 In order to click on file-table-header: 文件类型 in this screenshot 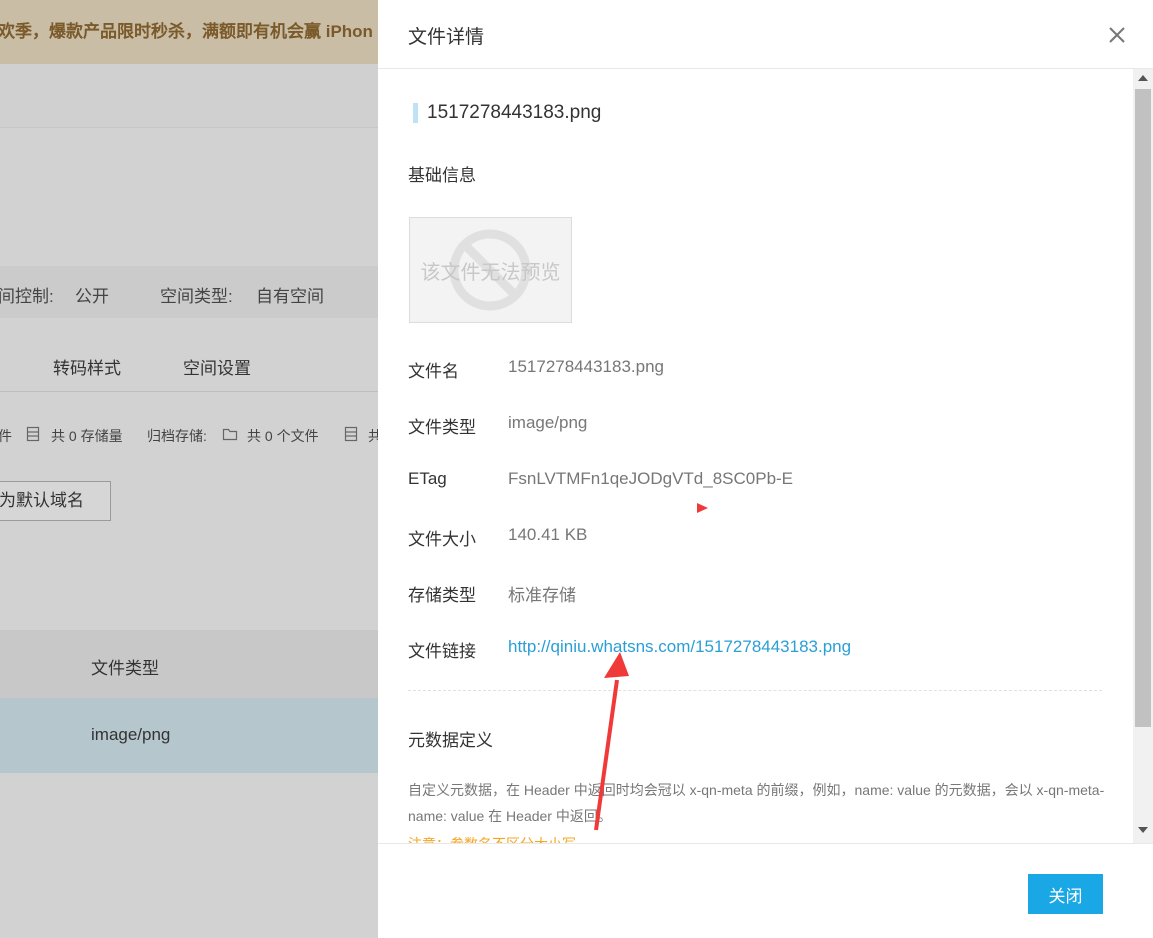, I will do `click(189, 664)`.